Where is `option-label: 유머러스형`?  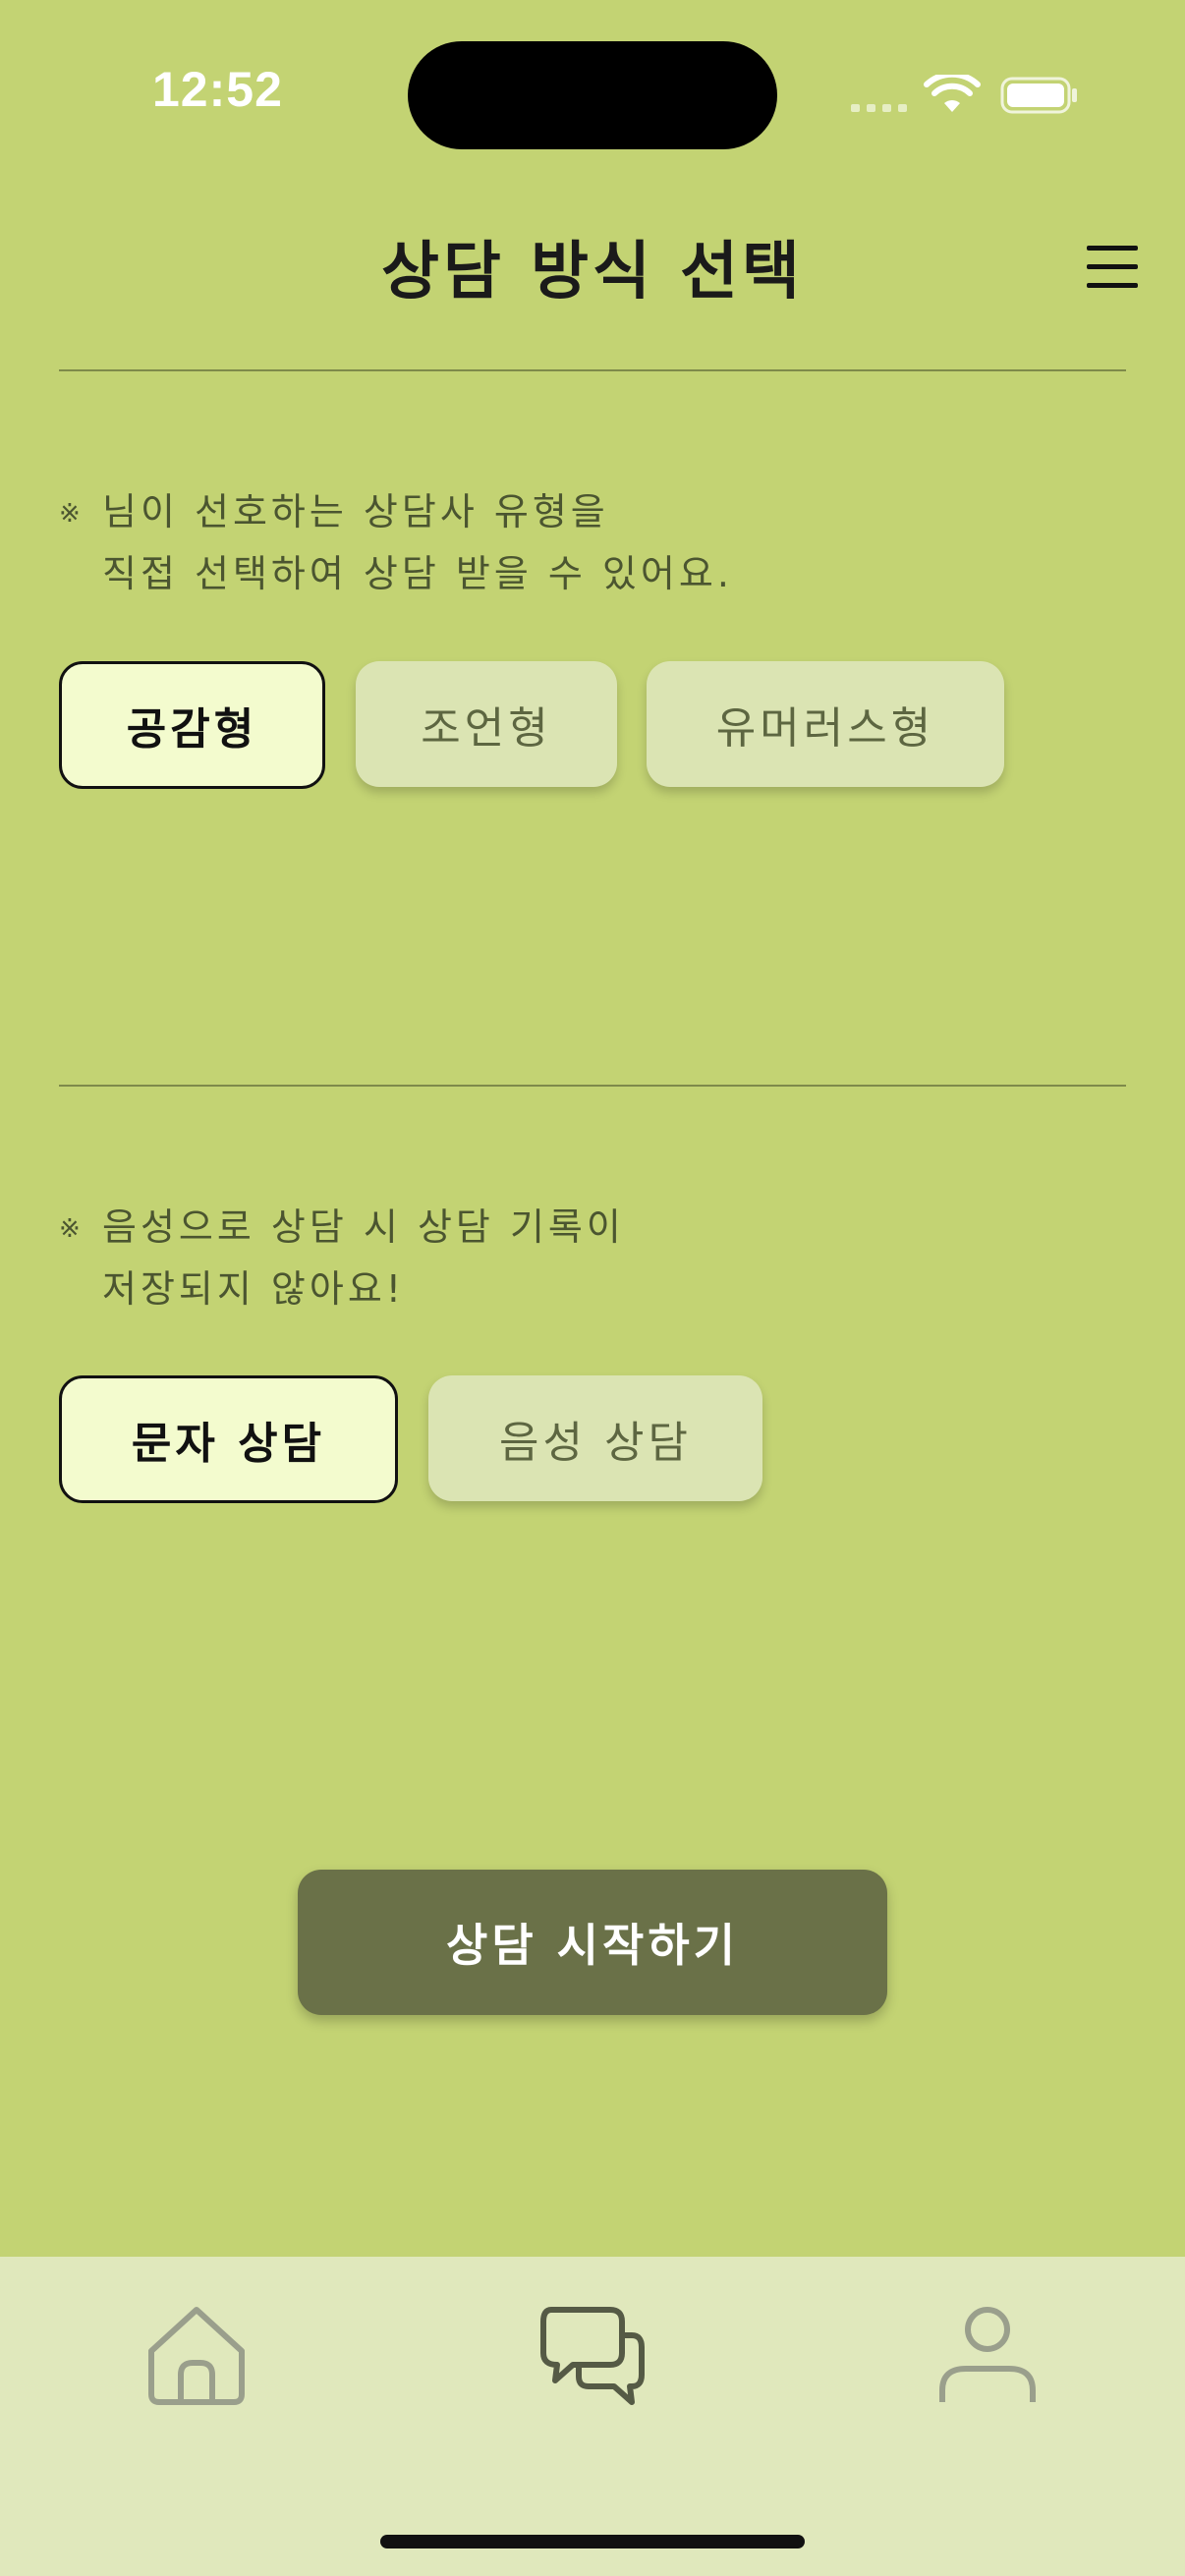
option-label: 유머러스형 is located at coordinates (825, 728).